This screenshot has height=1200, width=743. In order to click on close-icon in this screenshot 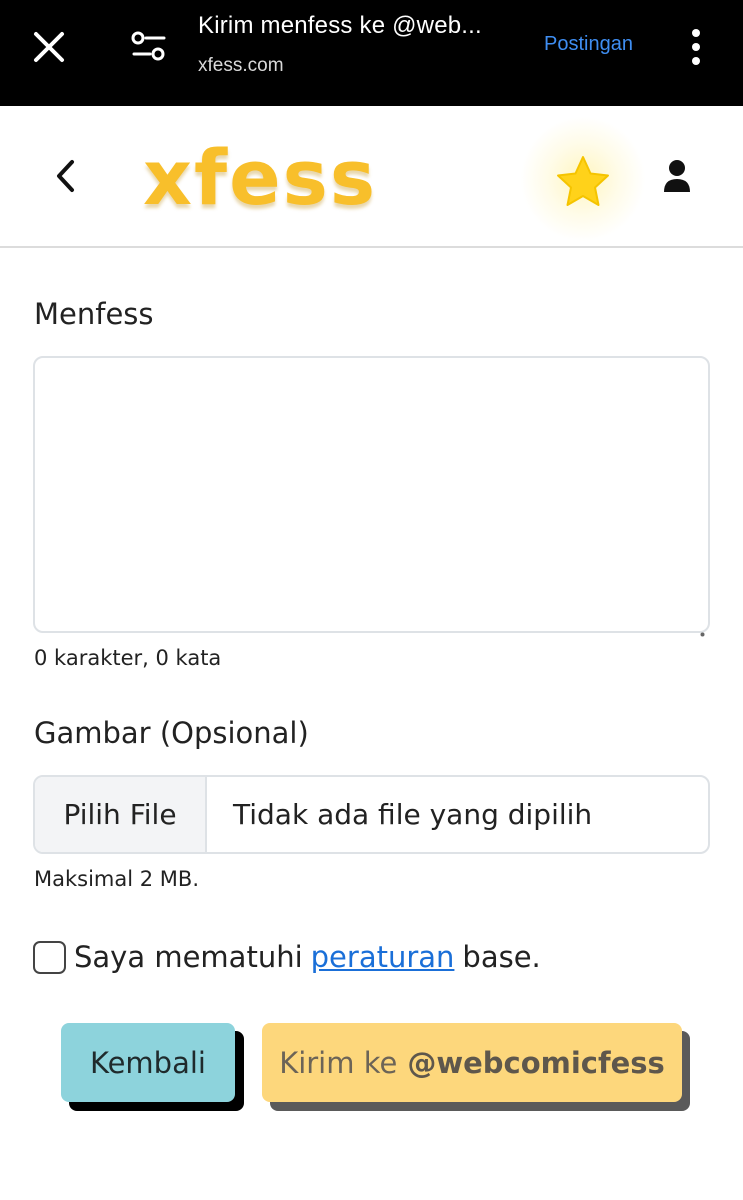, I will do `click(49, 47)`.